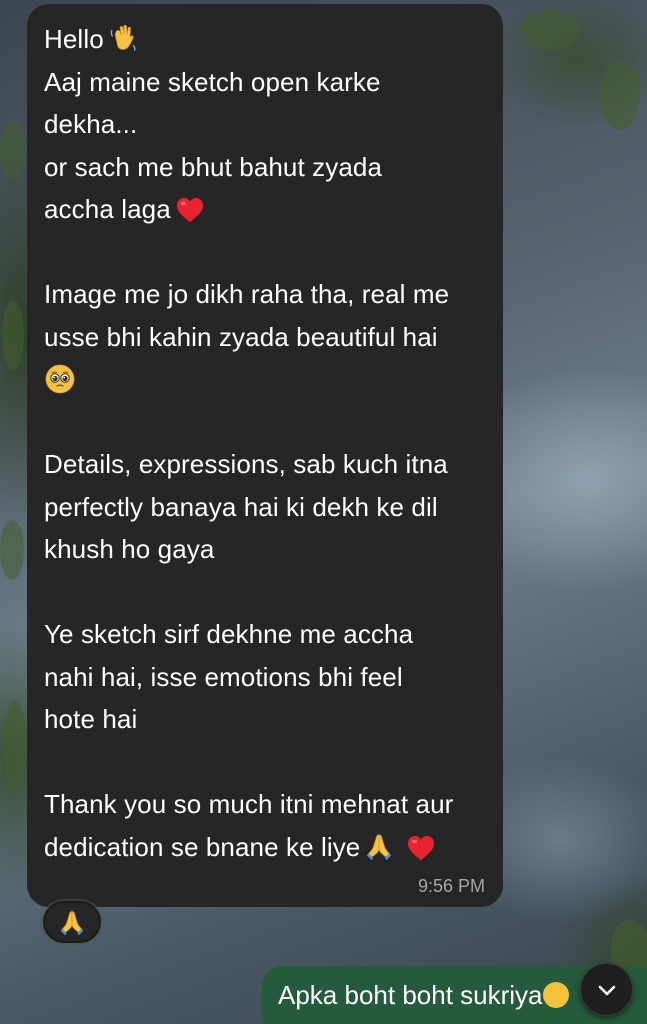 The width and height of the screenshot is (647, 1024). I want to click on message-line: Image me jo dikh raha tha, real me, so click(247, 294).